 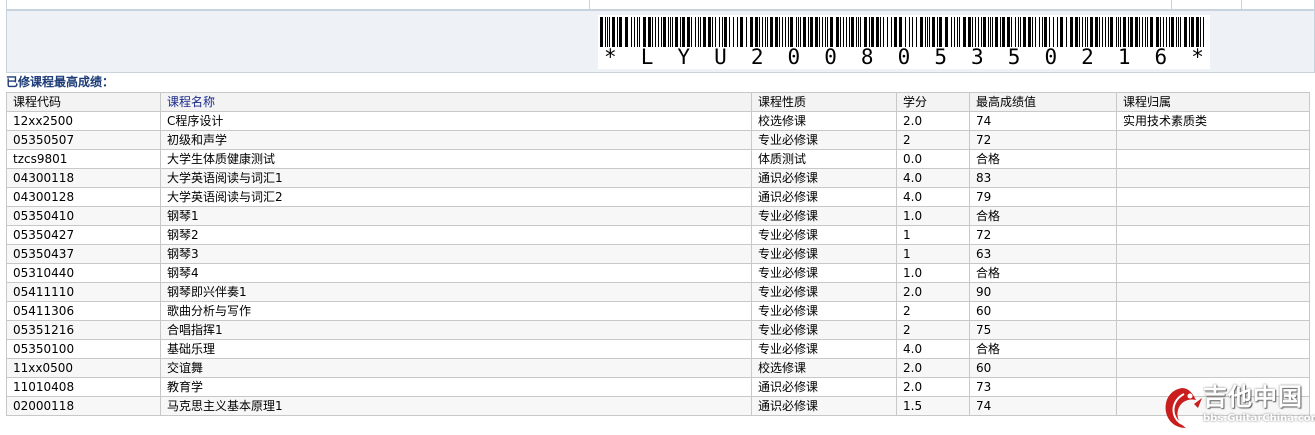 I want to click on header-course-category: 课程归属, so click(x=1213, y=102).